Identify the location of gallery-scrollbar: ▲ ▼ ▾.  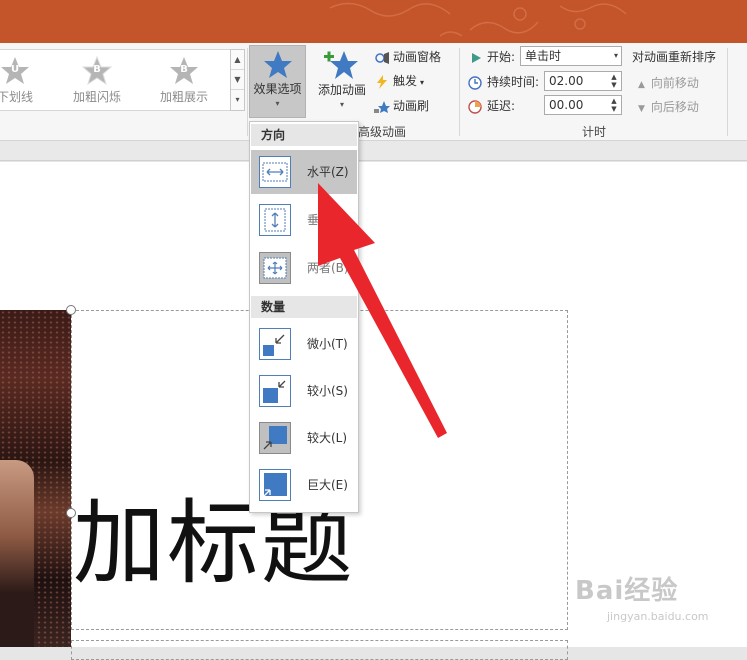
(237, 80).